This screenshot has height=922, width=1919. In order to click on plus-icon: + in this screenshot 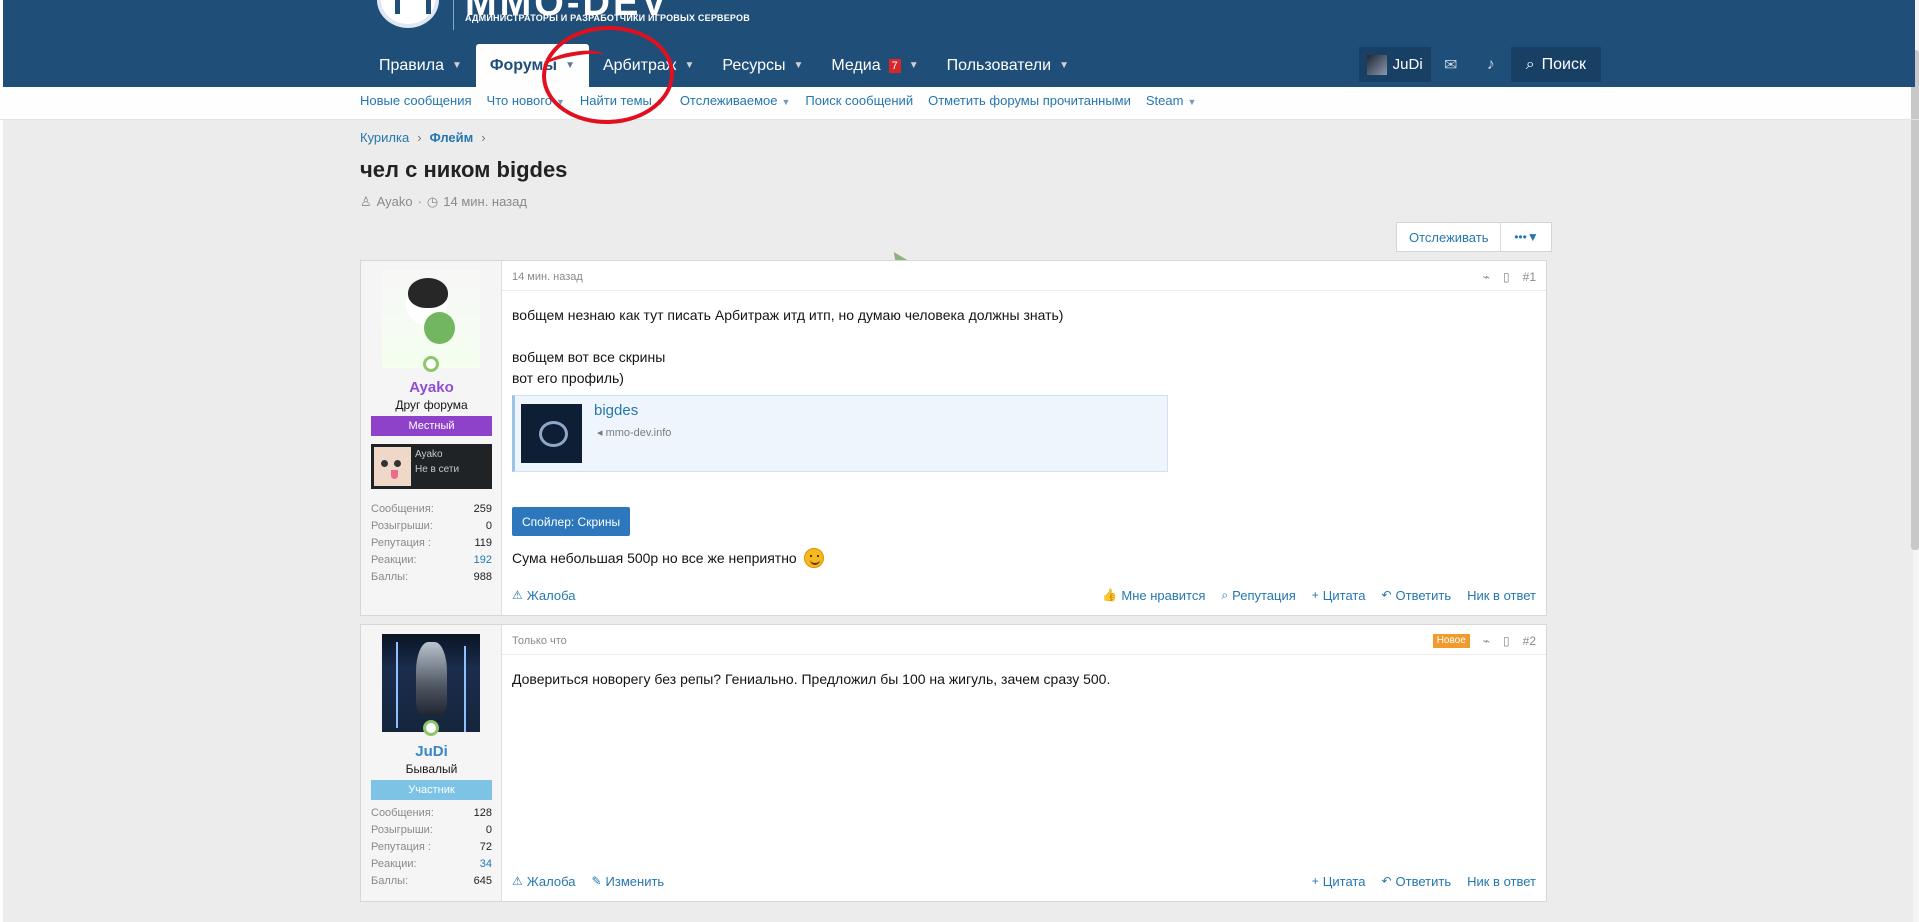, I will do `click(1315, 881)`.